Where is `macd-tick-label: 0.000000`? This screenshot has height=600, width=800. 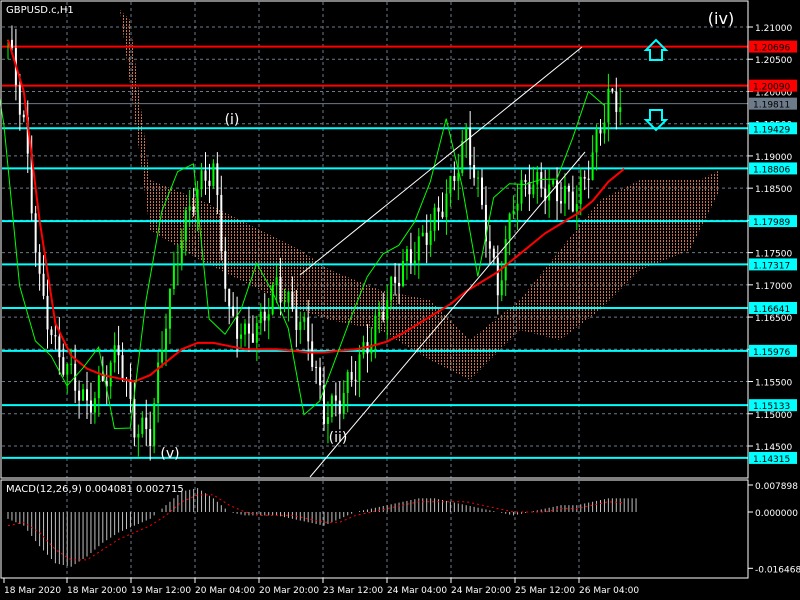
macd-tick-label: 0.000000 is located at coordinates (776, 514).